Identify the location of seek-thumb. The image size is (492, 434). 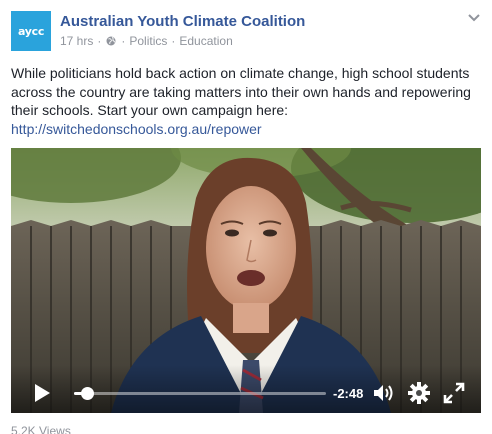
(87, 393).